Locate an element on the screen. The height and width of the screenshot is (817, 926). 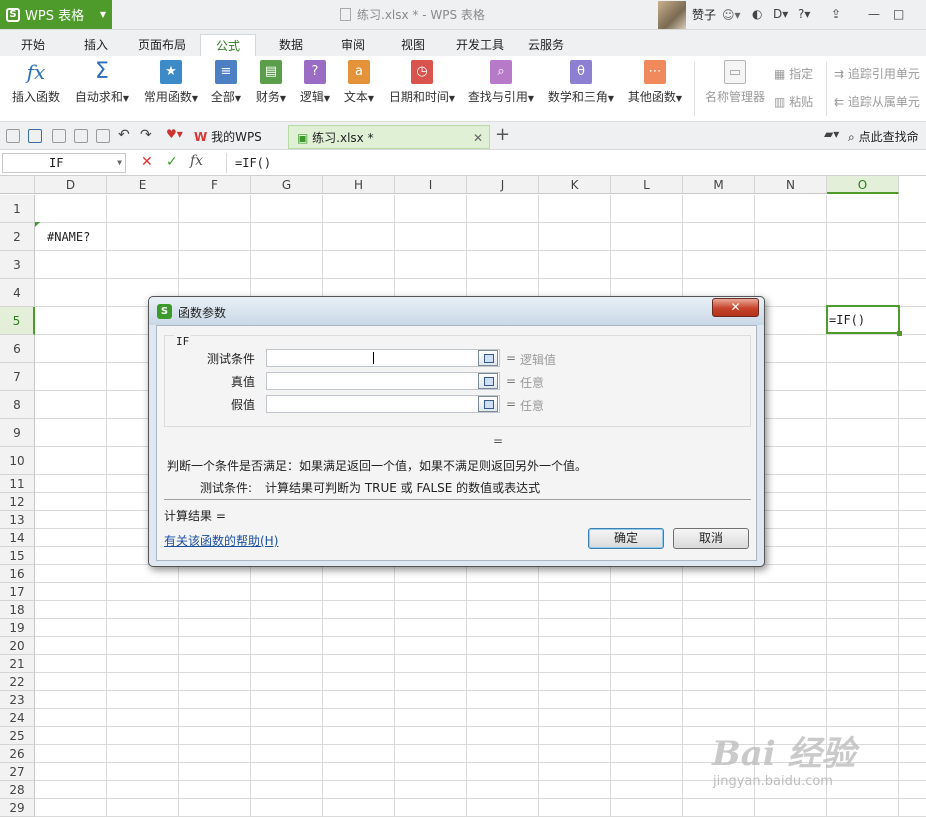
export-icon is located at coordinates (59, 136).